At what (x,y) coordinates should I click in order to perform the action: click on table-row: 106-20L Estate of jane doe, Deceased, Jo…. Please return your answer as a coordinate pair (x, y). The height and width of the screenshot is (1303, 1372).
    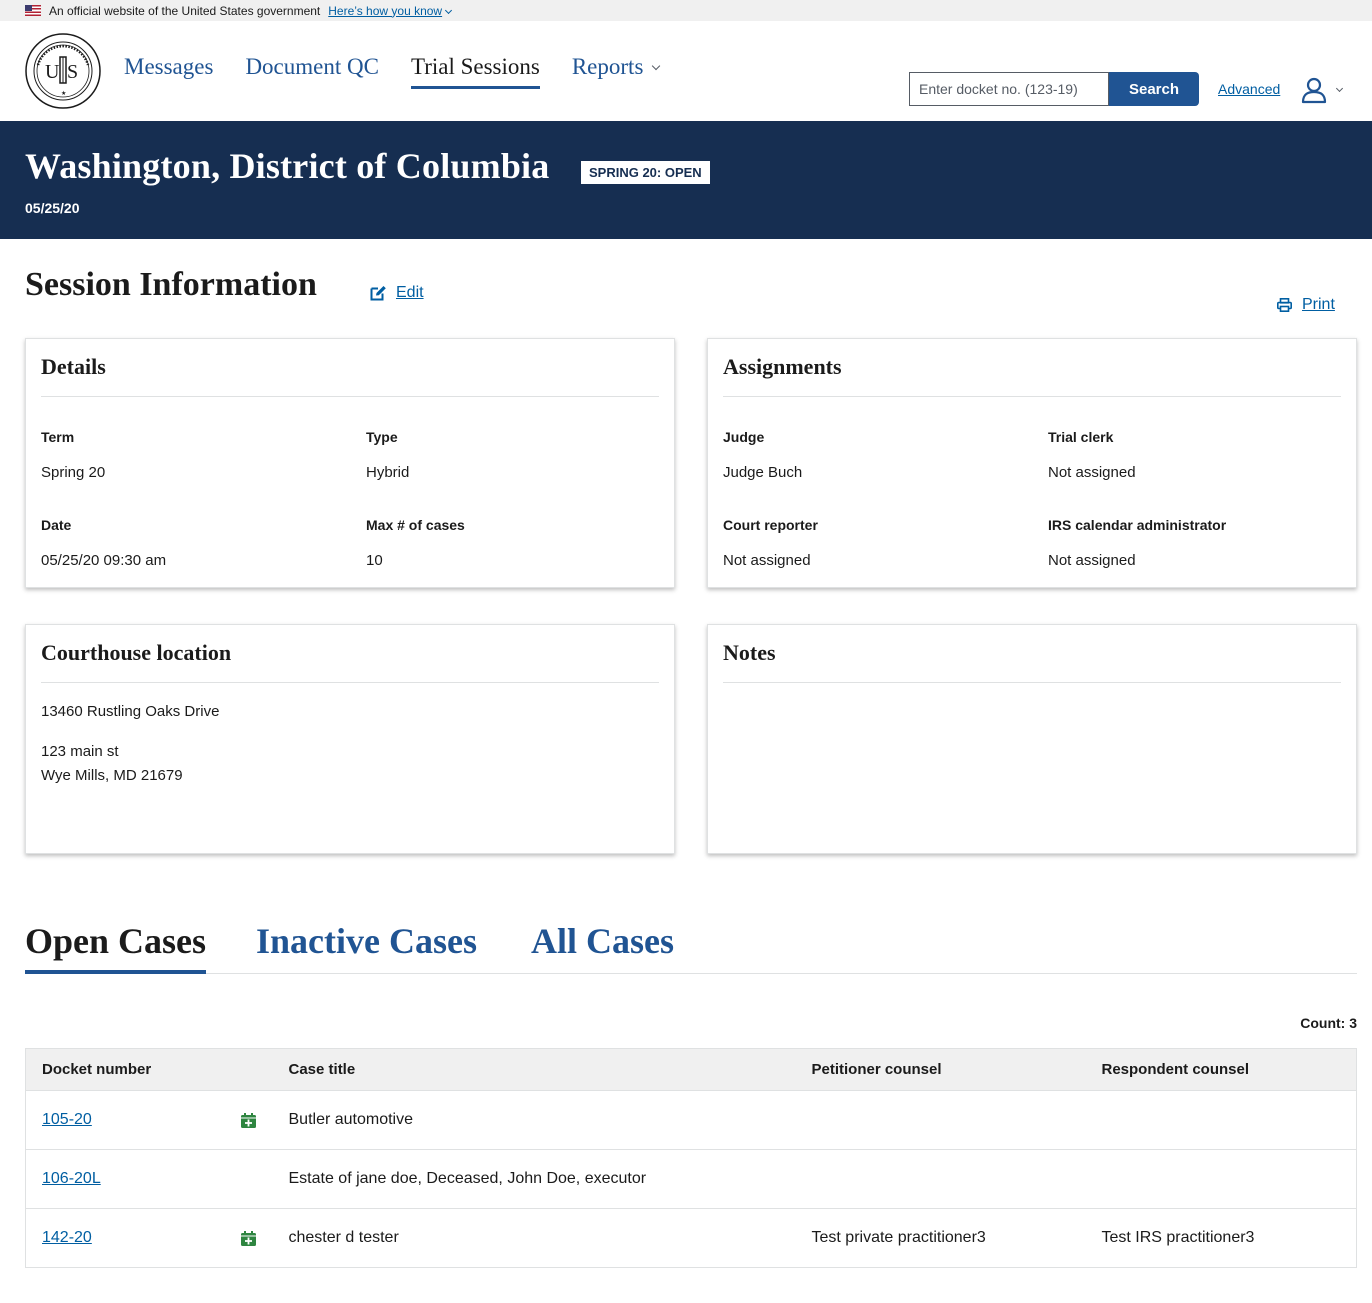
    Looking at the image, I should click on (691, 1179).